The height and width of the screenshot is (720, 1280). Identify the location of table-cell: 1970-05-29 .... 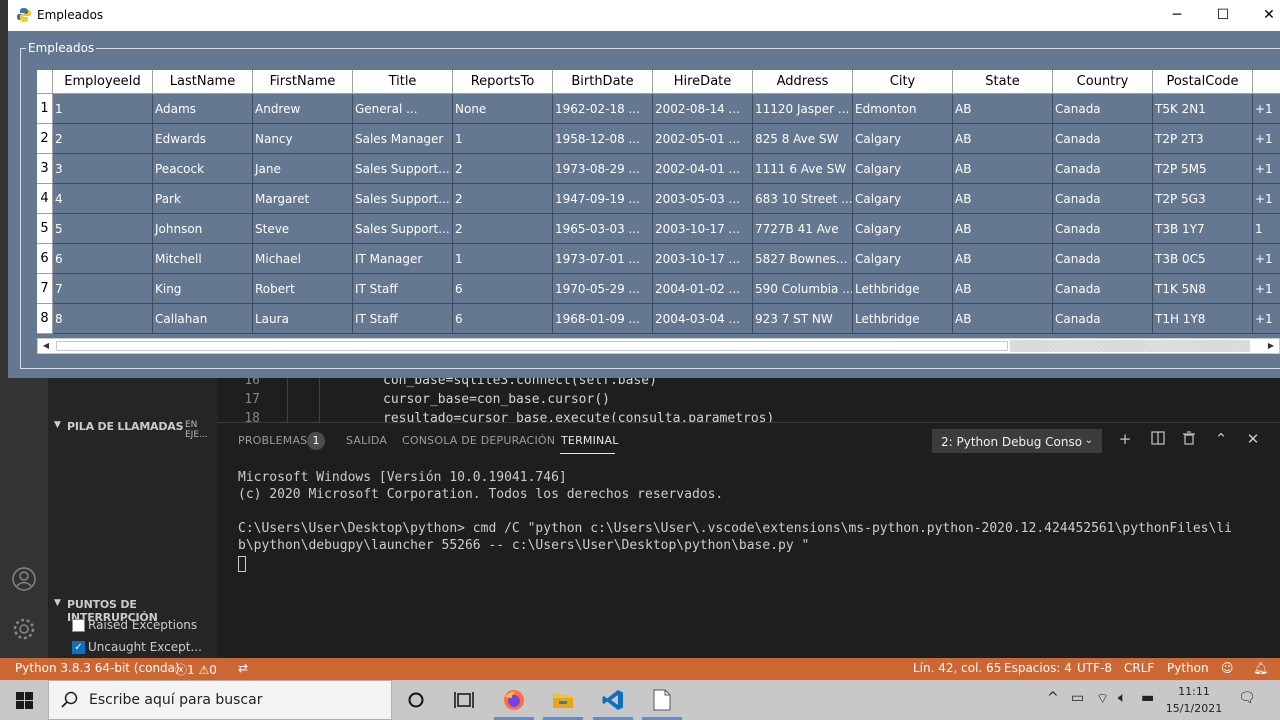
(603, 289).